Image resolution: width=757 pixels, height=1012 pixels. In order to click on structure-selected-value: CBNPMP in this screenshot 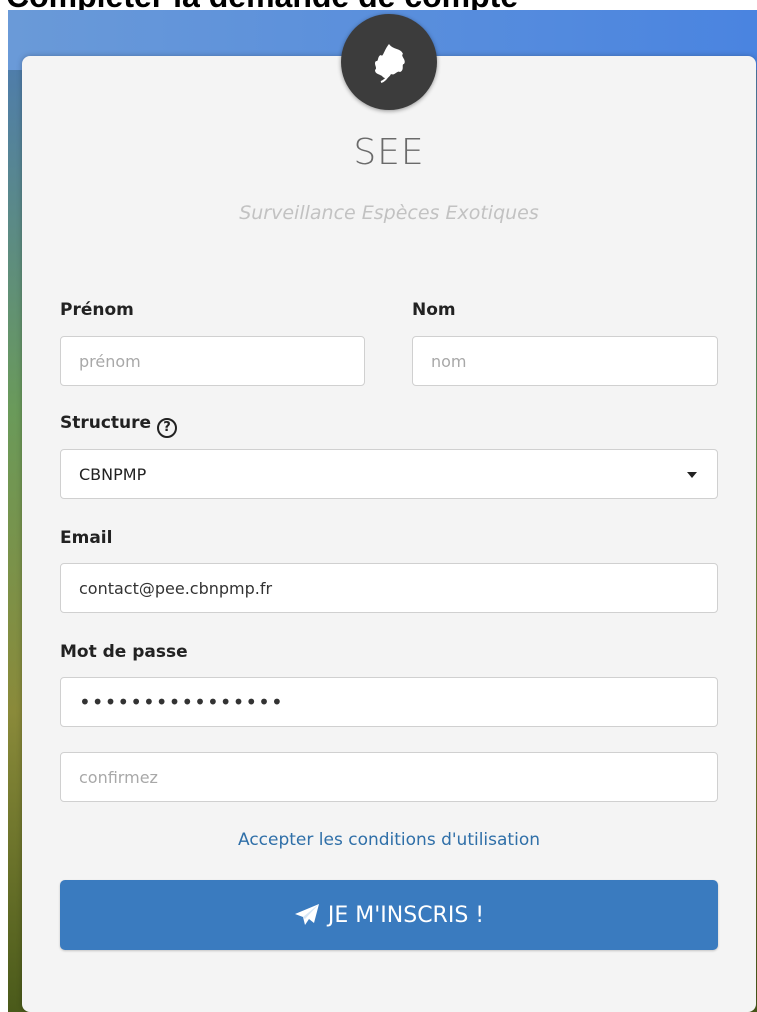, I will do `click(113, 474)`.